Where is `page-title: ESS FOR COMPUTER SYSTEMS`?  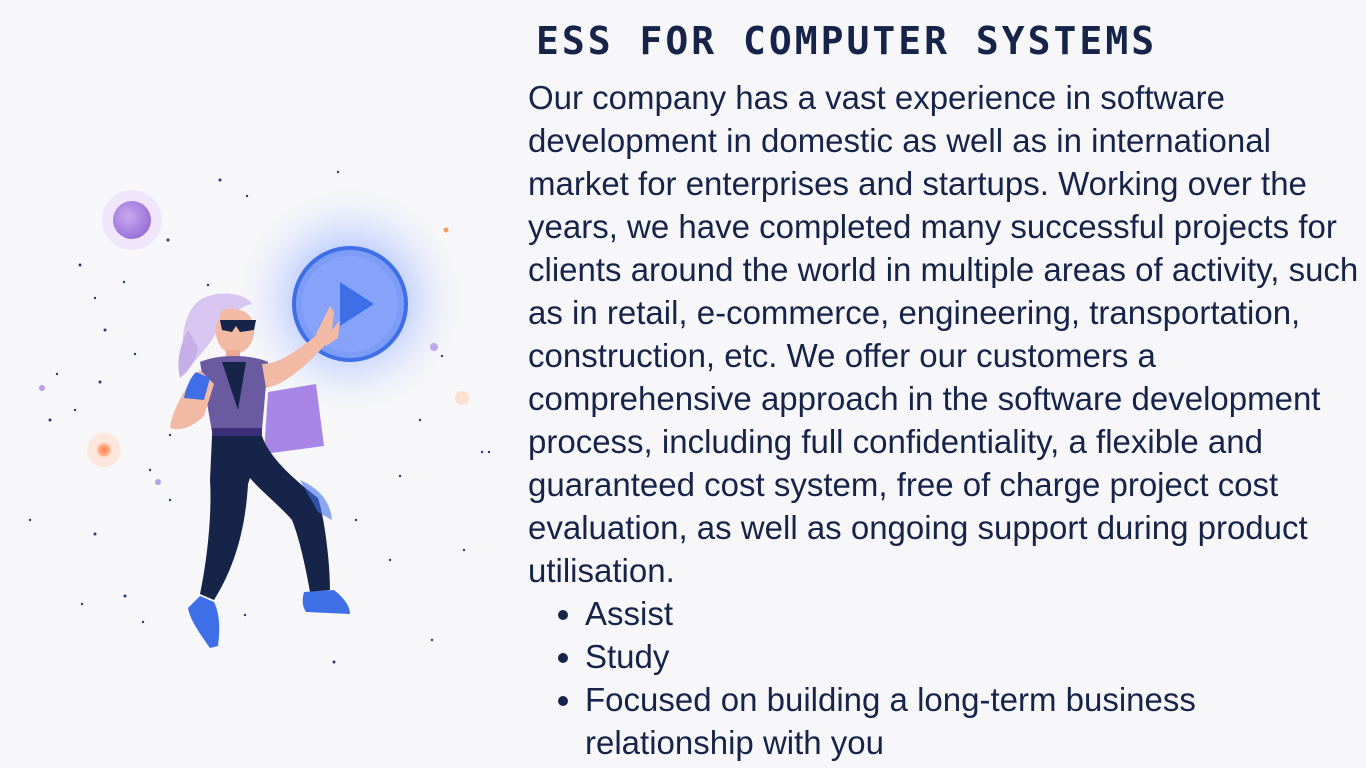
page-title: ESS FOR COMPUTER SYSTEMS is located at coordinates (847, 41).